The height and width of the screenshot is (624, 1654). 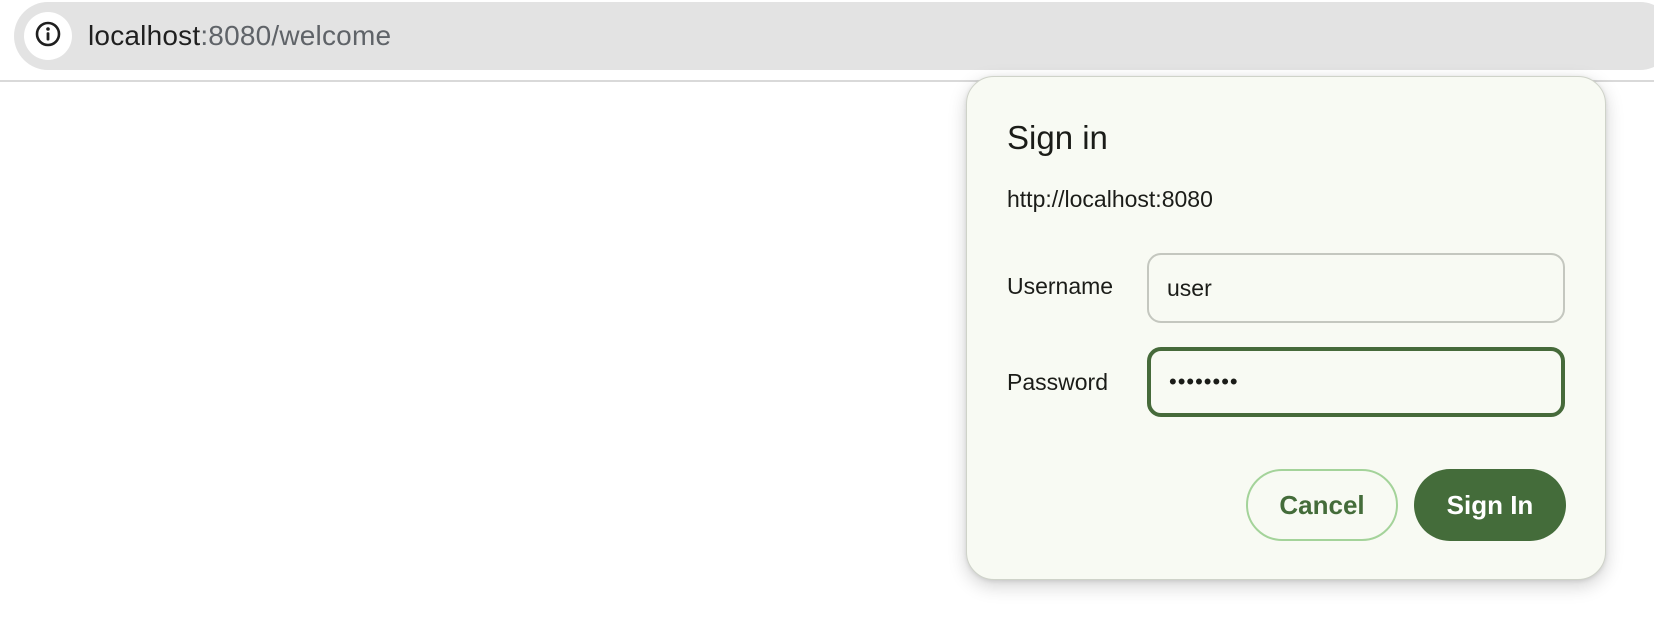 I want to click on sign-in-button: Sign In, so click(x=1490, y=505).